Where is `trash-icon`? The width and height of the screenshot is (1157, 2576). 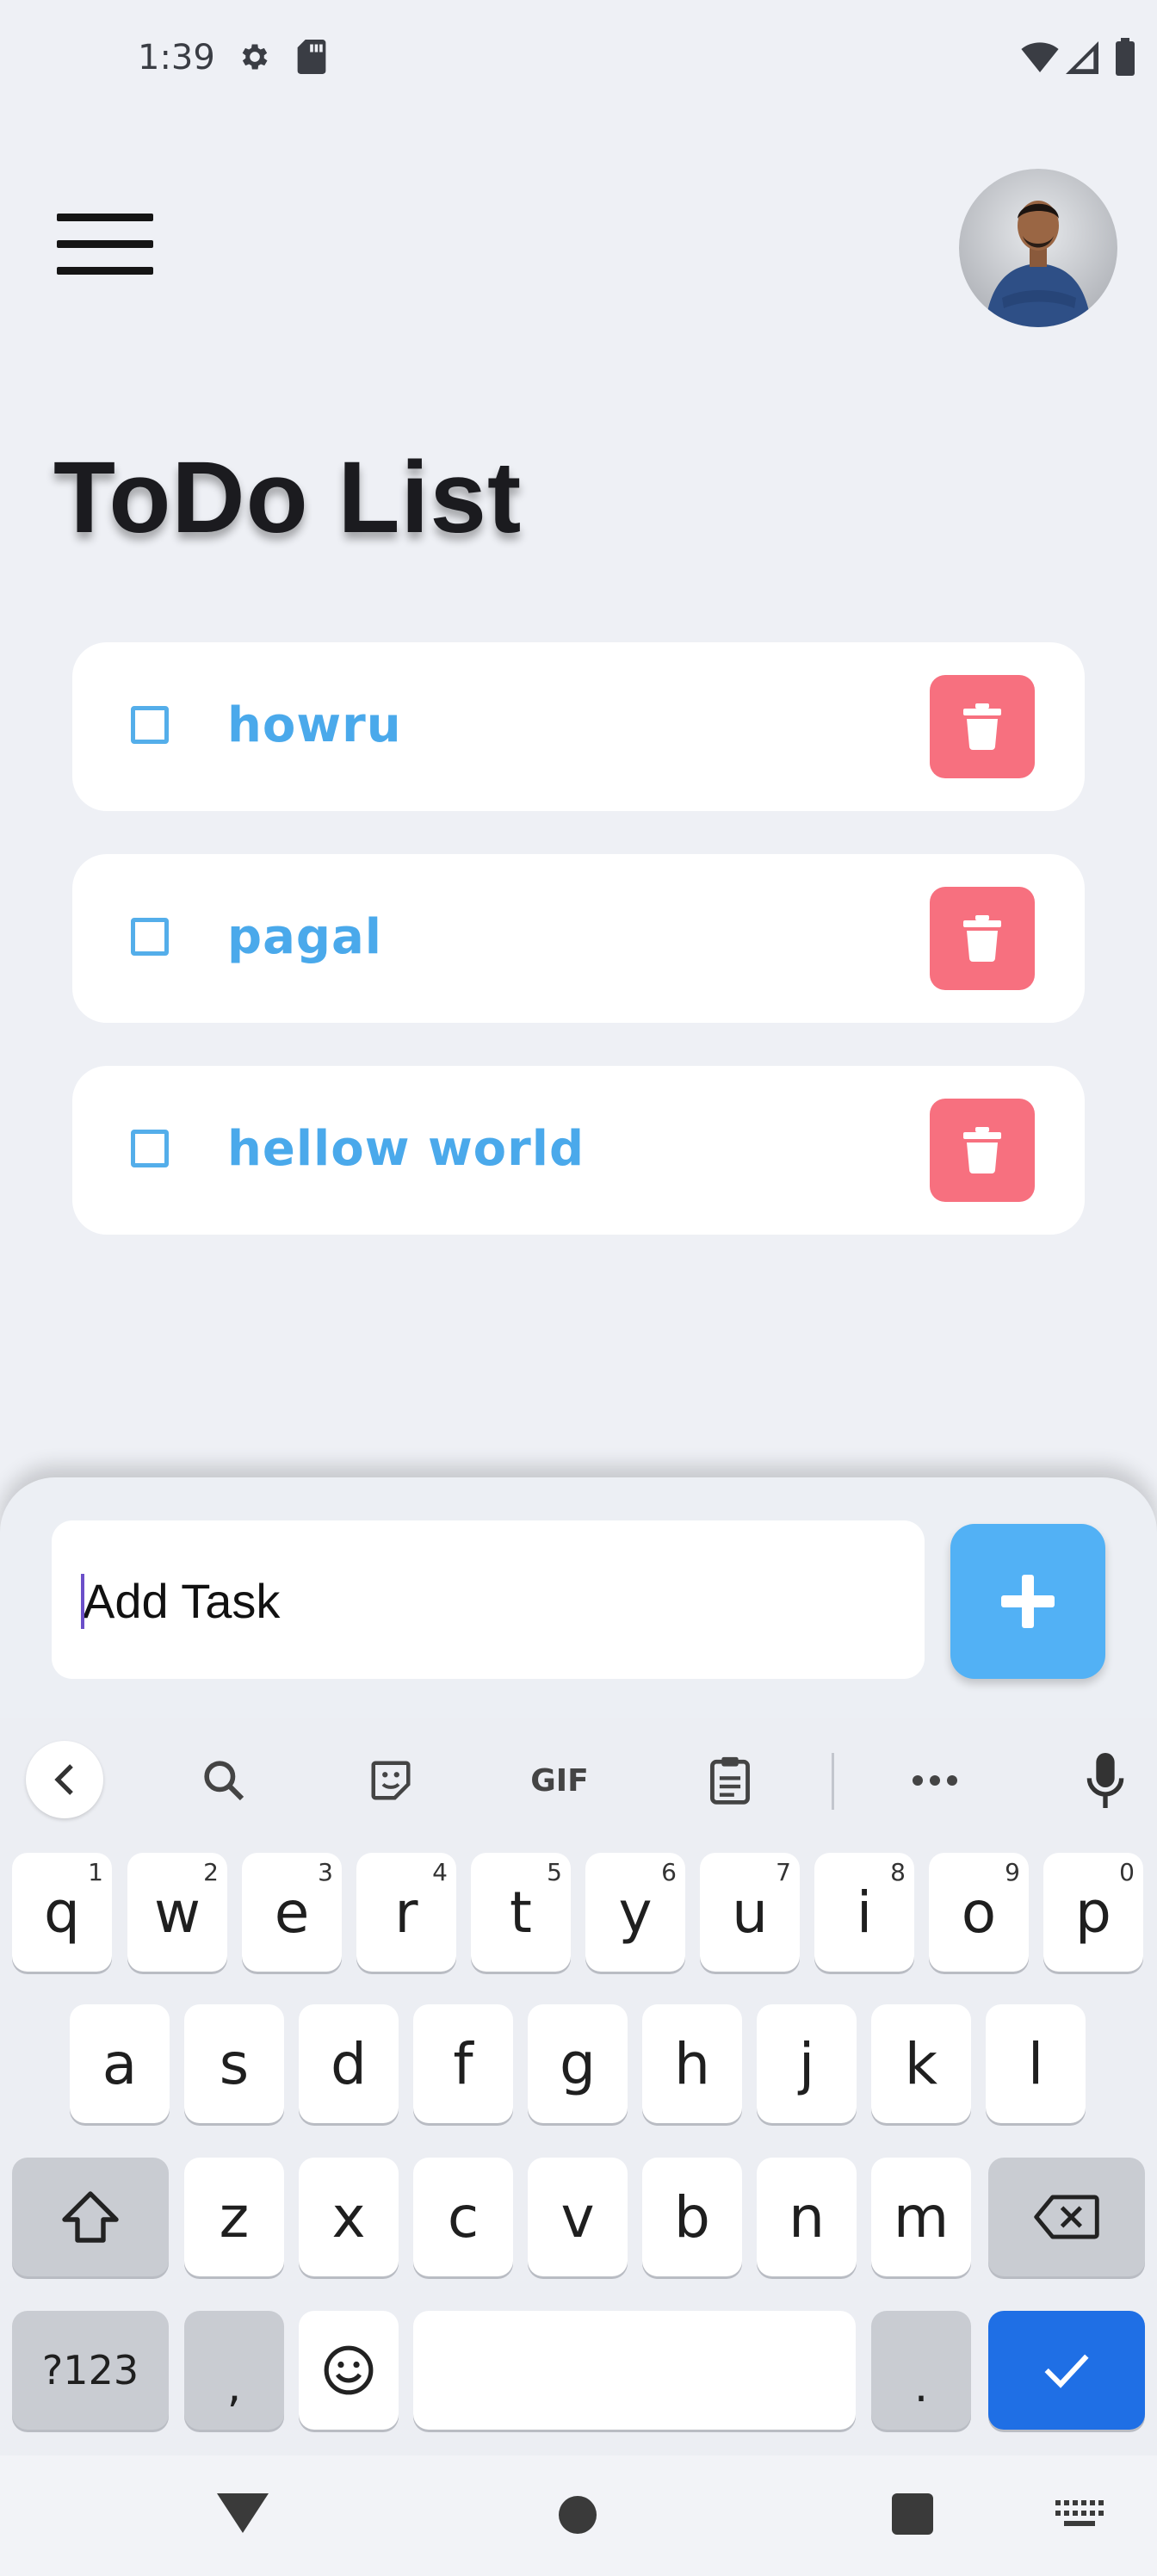 trash-icon is located at coordinates (982, 939).